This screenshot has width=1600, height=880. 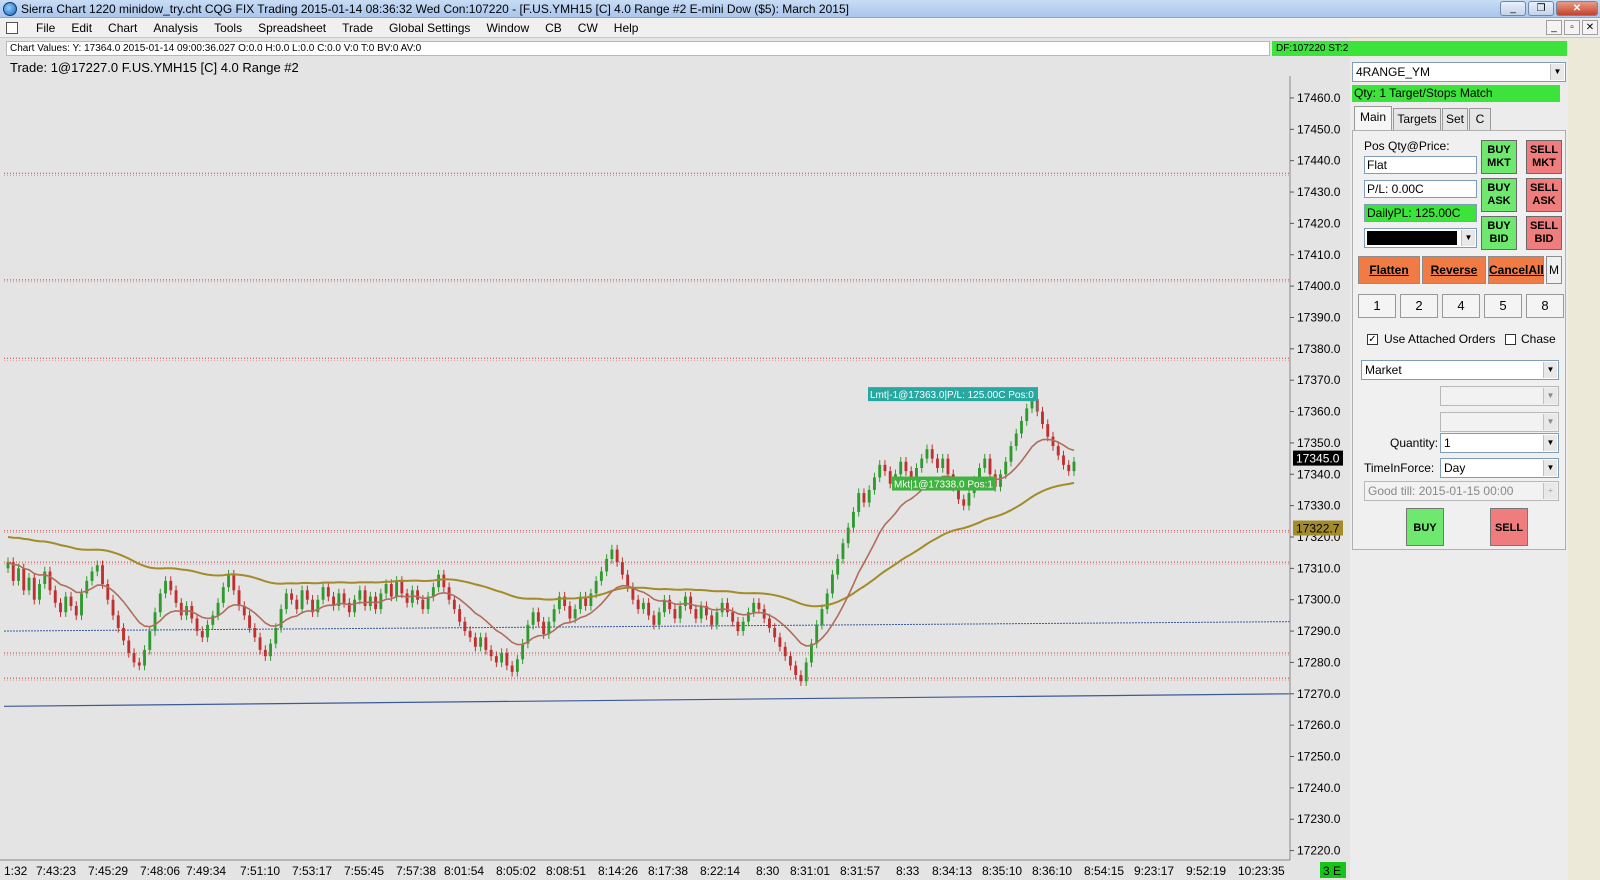 What do you see at coordinates (626, 28) in the screenshot?
I see `menu-help: Help` at bounding box center [626, 28].